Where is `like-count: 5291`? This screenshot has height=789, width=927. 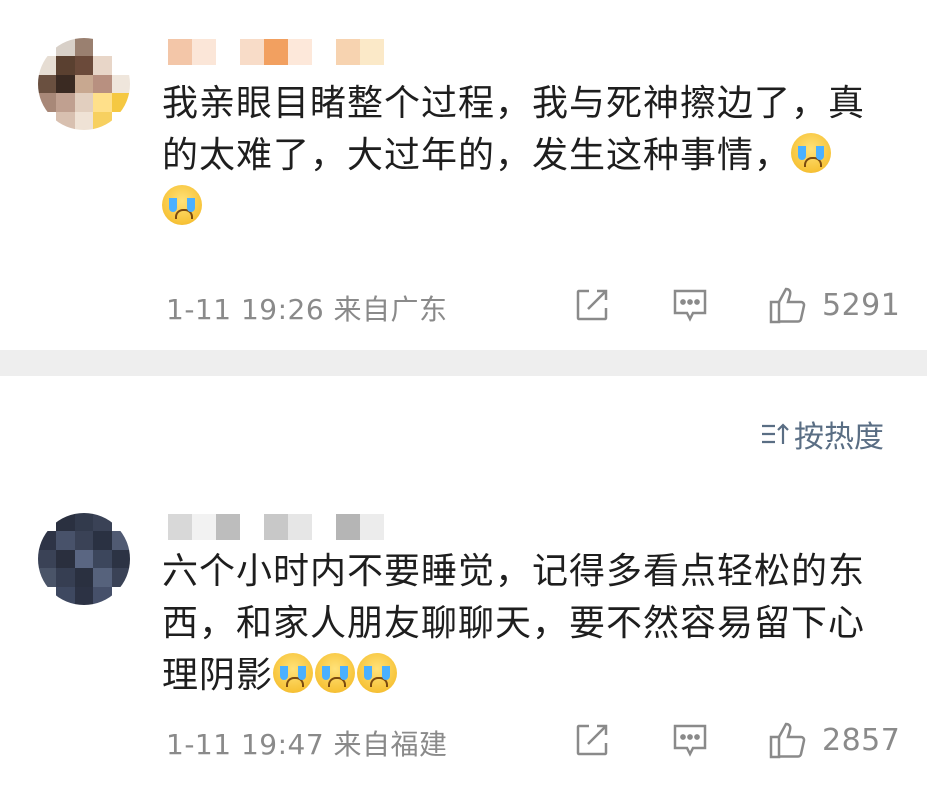 like-count: 5291 is located at coordinates (861, 305).